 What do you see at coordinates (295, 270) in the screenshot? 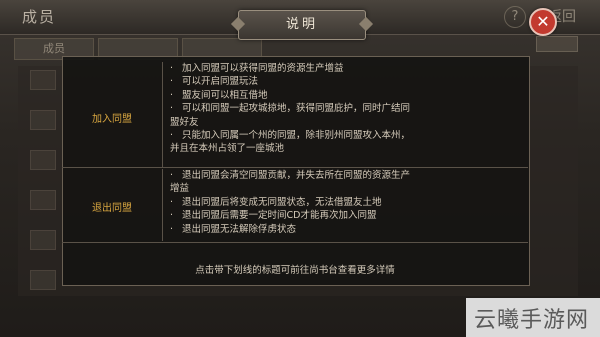
I see `footer-hint: 点击带下划线的标题可前往尚书台查看更多详情` at bounding box center [295, 270].